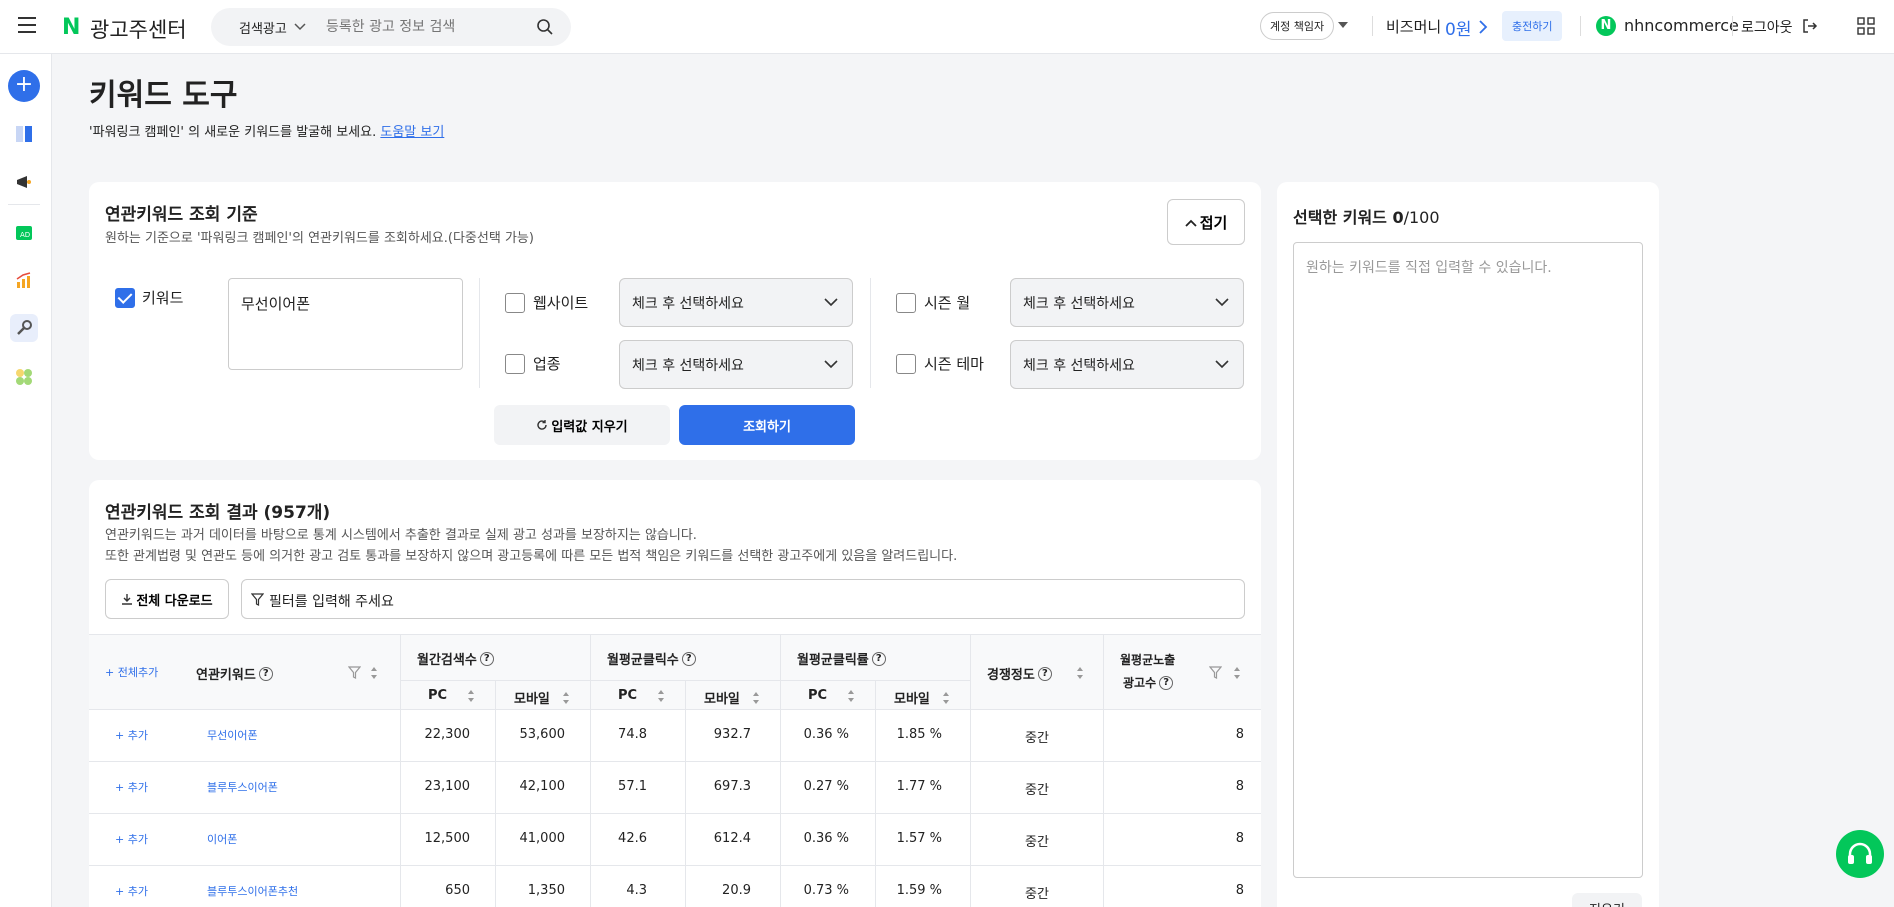 This screenshot has width=1894, height=907. I want to click on pc-search-value: 22,300, so click(447, 734).